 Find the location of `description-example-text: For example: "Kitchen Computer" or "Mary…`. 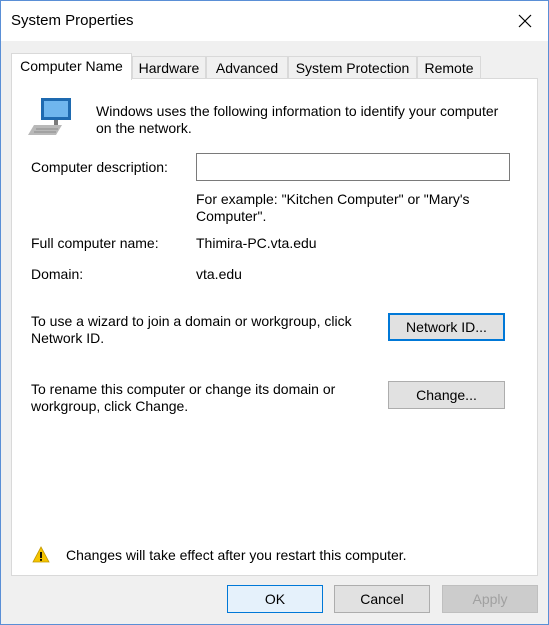

description-example-text: For example: "Kitchen Computer" or "Mary… is located at coordinates (333, 207).